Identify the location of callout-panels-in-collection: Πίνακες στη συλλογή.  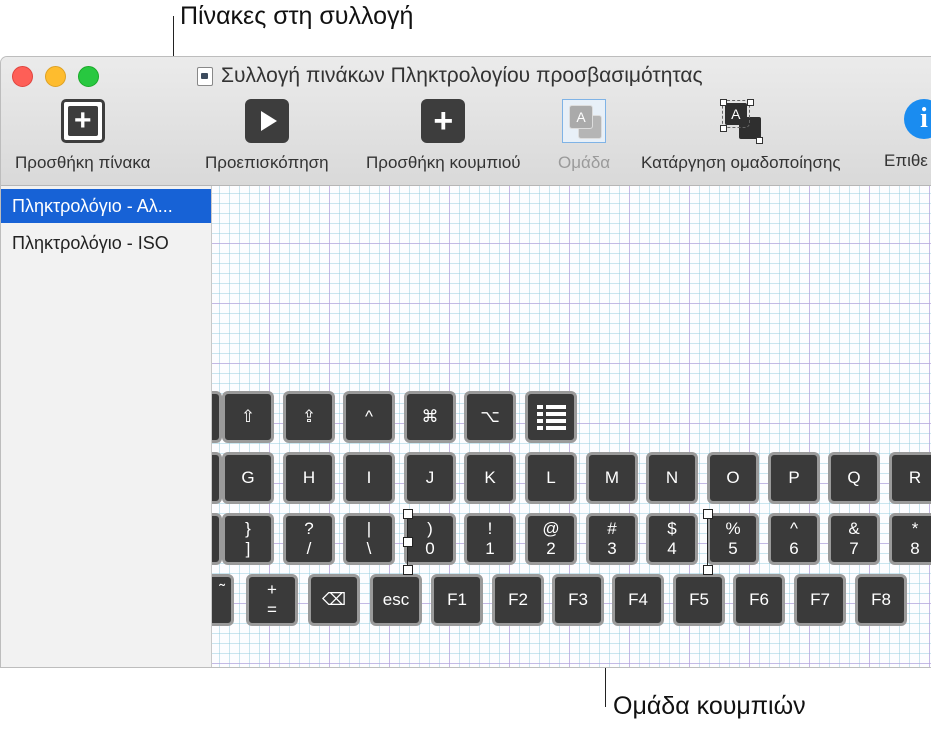
(297, 16).